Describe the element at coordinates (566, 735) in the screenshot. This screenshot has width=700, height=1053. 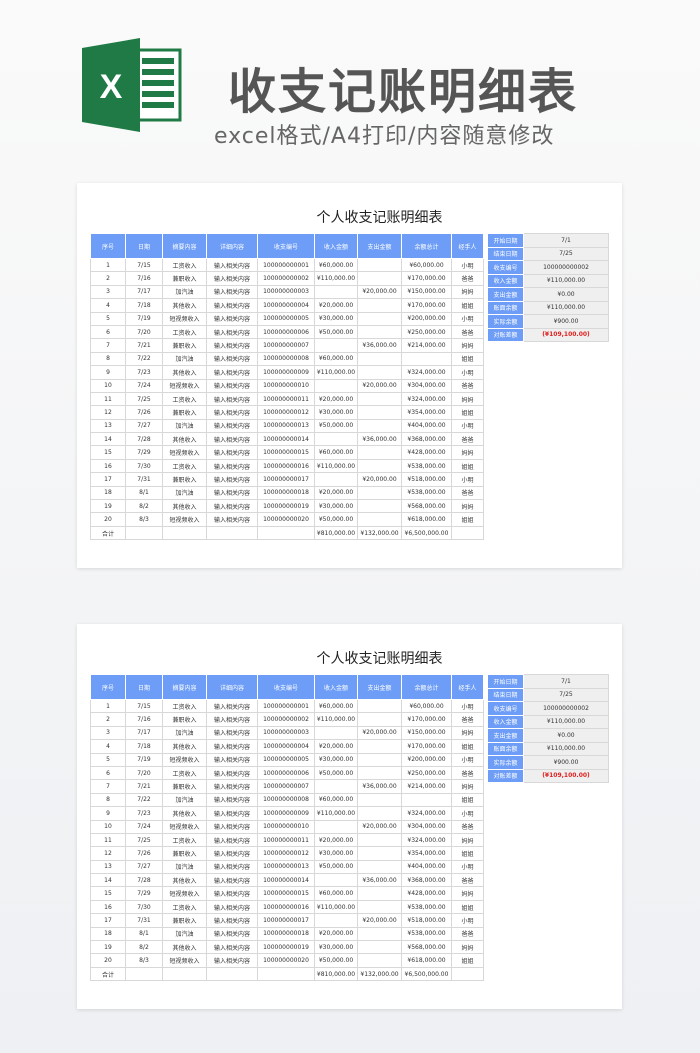
I see `summary-value: ¥0.00` at that location.